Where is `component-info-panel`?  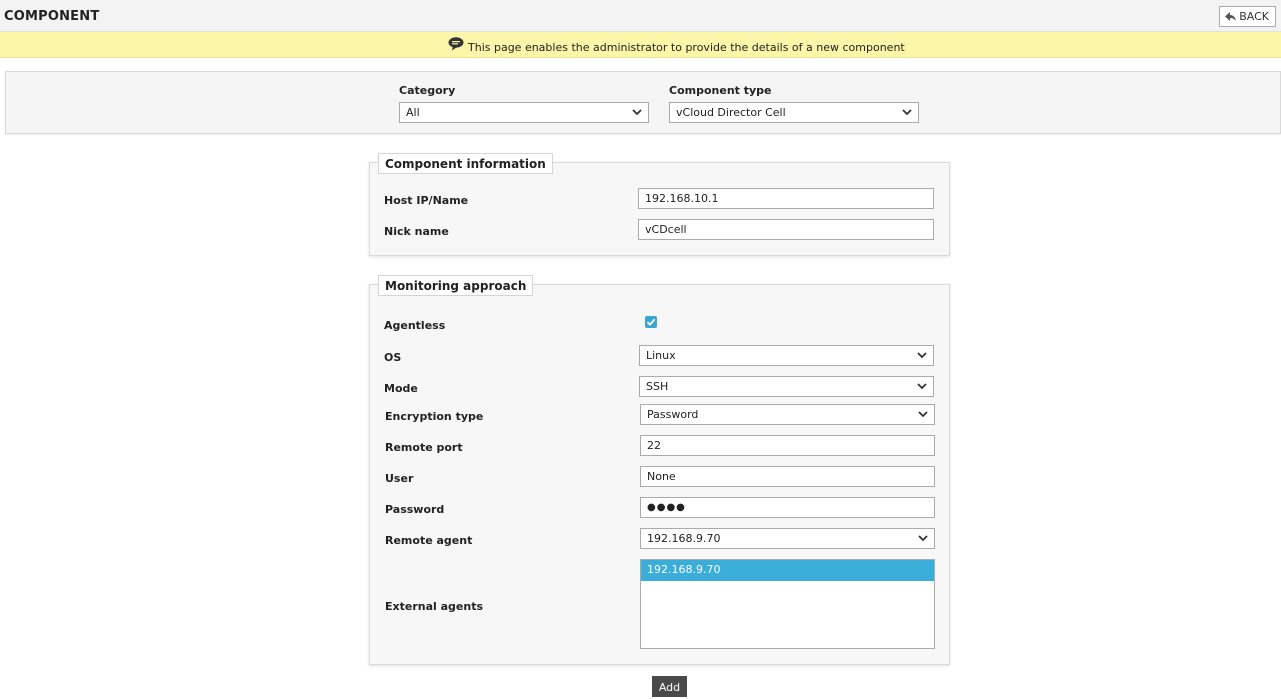 component-info-panel is located at coordinates (659, 209).